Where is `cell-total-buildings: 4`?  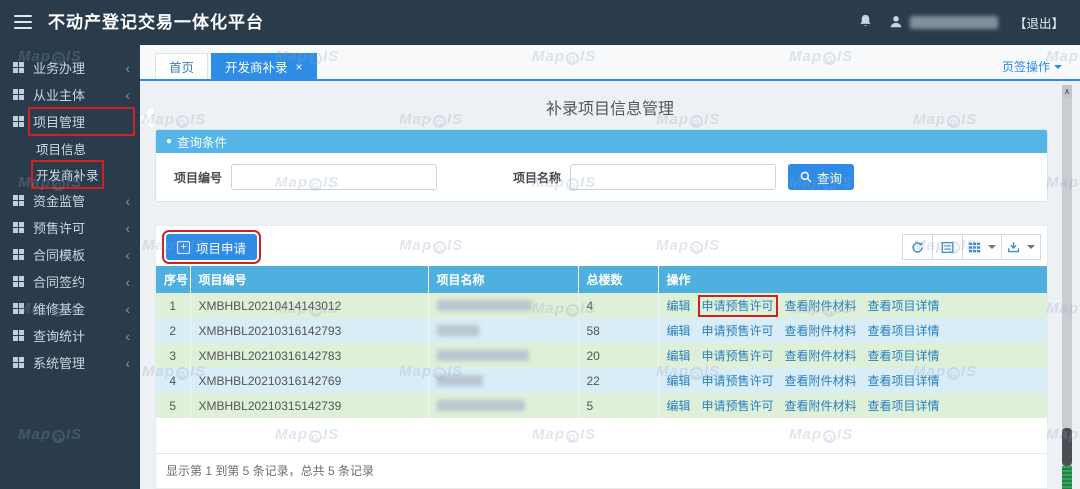
cell-total-buildings: 4 is located at coordinates (618, 305).